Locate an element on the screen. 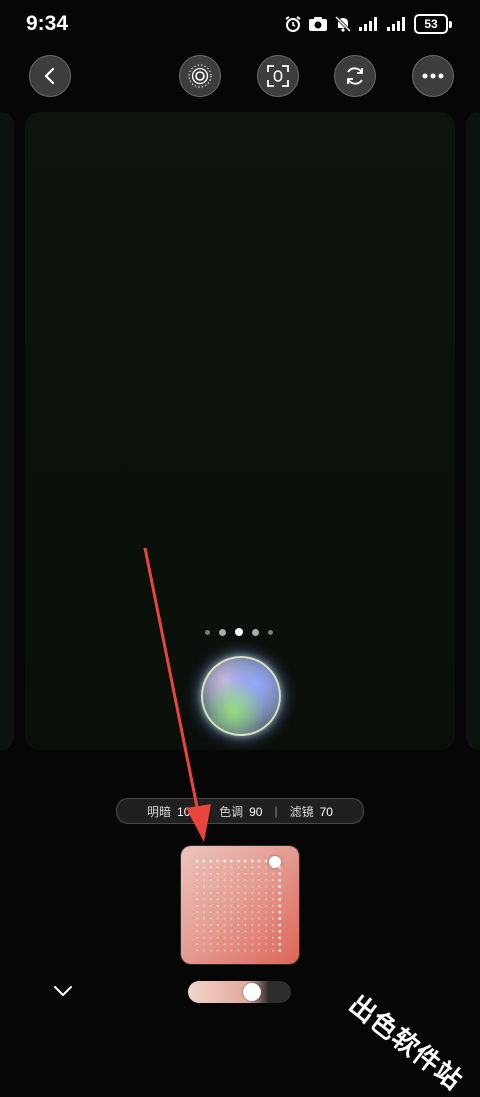  battery-level: 53 is located at coordinates (431, 24).